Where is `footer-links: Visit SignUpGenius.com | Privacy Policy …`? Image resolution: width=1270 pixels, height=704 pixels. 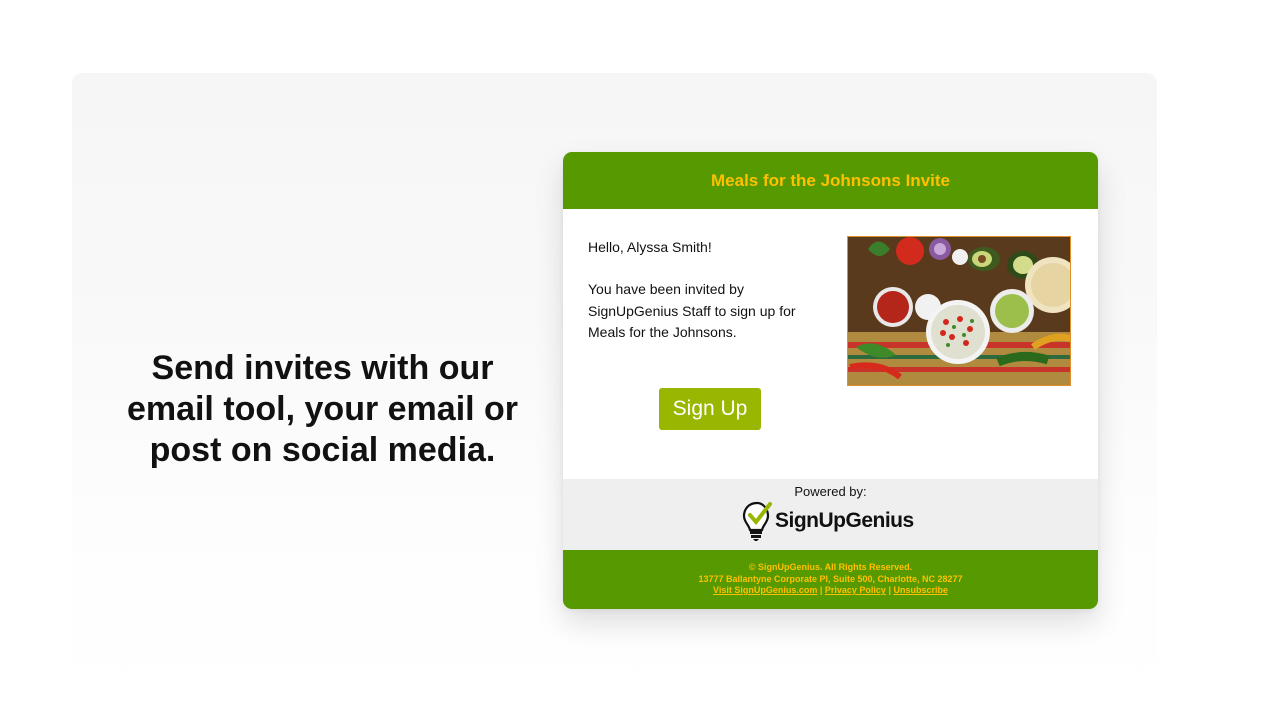
footer-links: Visit SignUpGenius.com | Privacy Policy … is located at coordinates (830, 591).